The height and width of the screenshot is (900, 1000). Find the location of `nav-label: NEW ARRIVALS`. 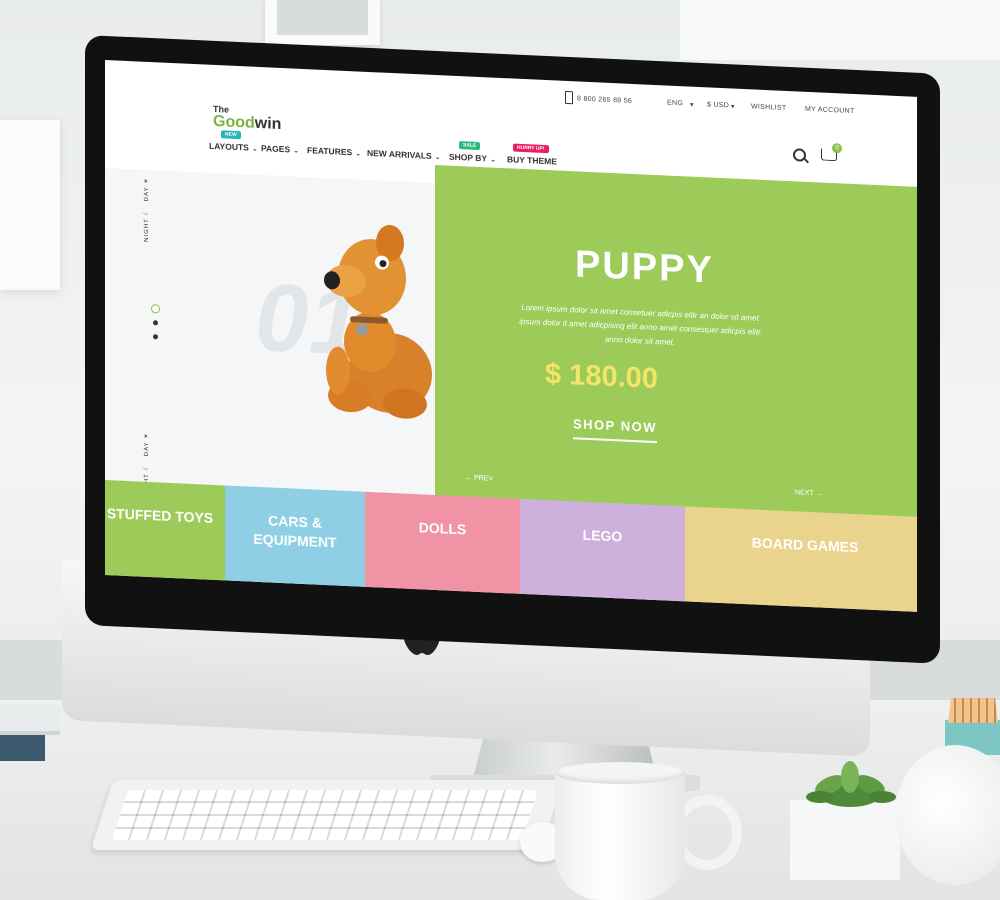

nav-label: NEW ARRIVALS is located at coordinates (399, 154).